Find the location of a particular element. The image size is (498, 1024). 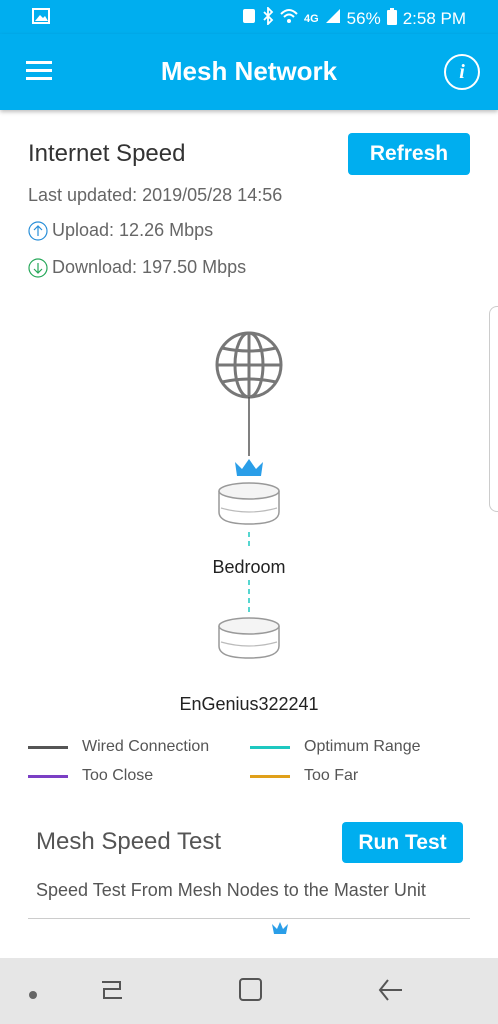

wifi-icon is located at coordinates (289, 18).